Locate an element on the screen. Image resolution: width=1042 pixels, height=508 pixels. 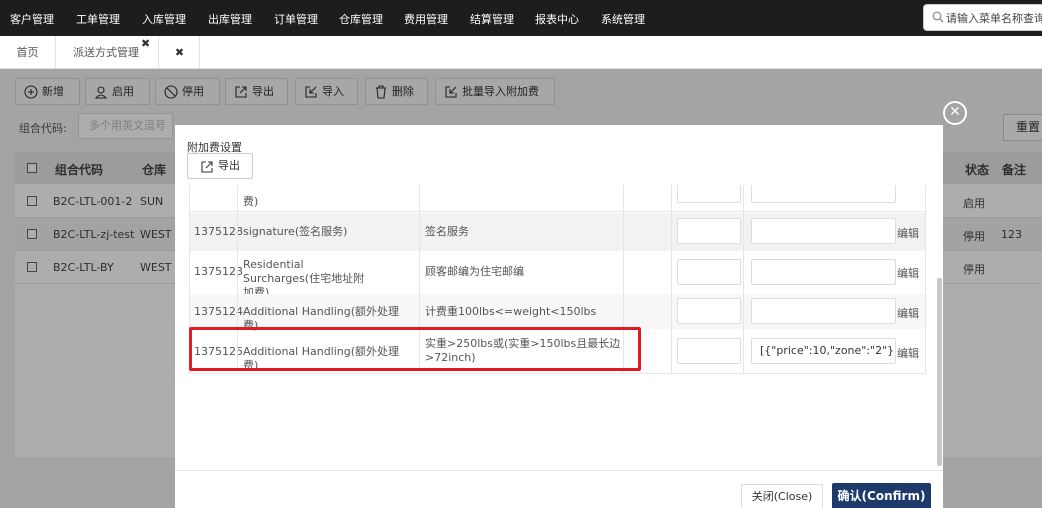
tab-delivery-method: 派送方式管理 ✖ is located at coordinates (108, 52).